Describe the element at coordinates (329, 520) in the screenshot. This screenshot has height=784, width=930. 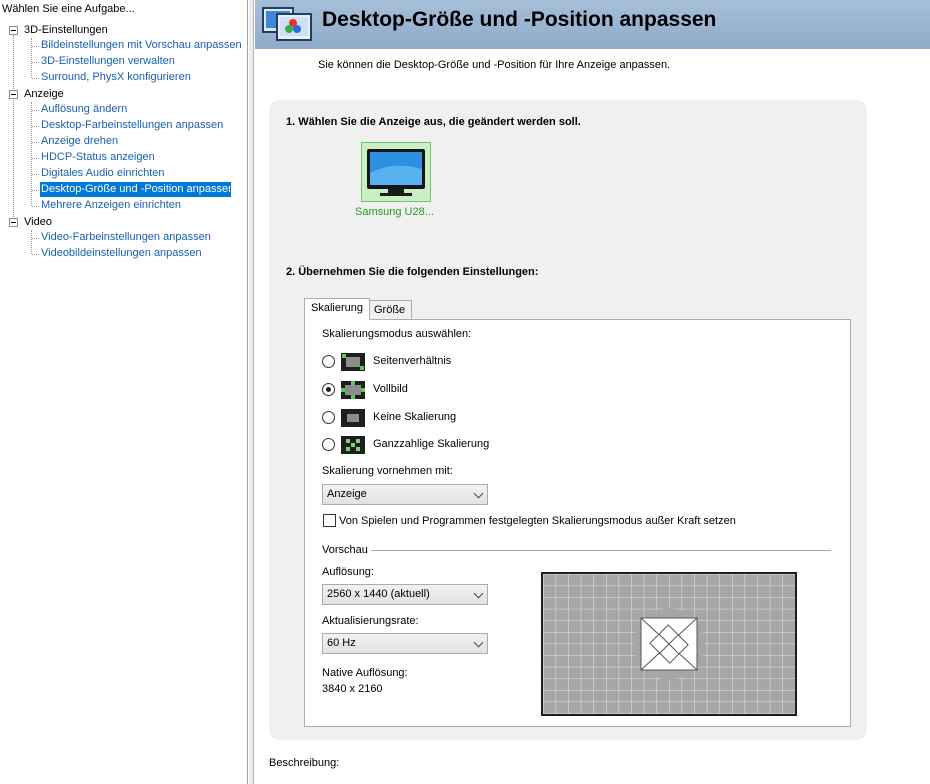
I see `override-scaling-checkbox` at that location.